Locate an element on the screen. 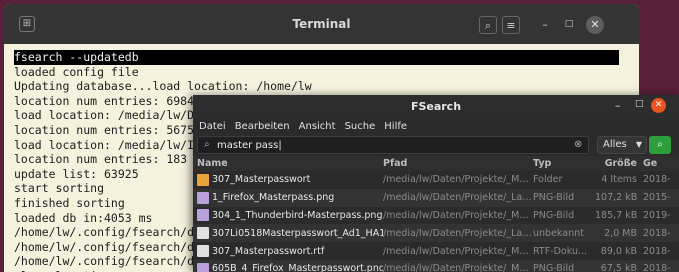 The width and height of the screenshot is (679, 272). file-name: 307_Masterpasswort.rtf is located at coordinates (268, 251).